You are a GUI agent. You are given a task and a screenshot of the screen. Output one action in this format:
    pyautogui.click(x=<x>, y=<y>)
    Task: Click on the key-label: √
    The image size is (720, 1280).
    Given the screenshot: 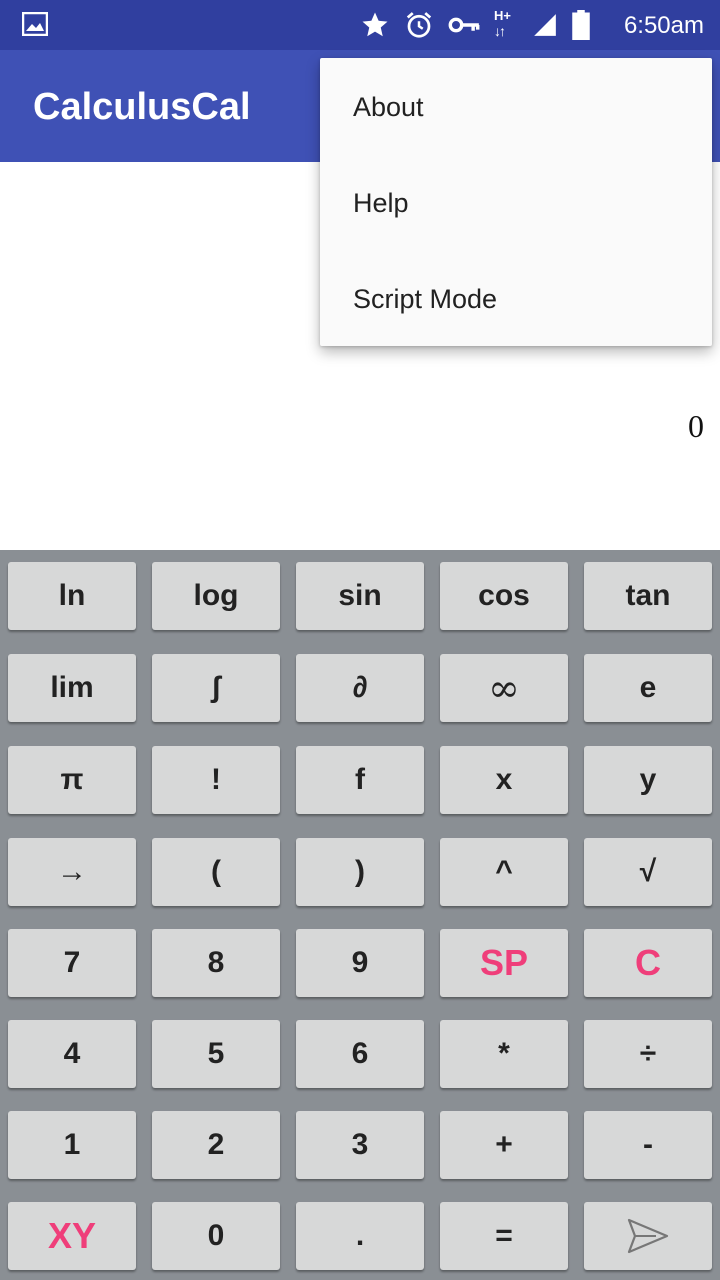 What is the action you would take?
    pyautogui.click(x=648, y=871)
    